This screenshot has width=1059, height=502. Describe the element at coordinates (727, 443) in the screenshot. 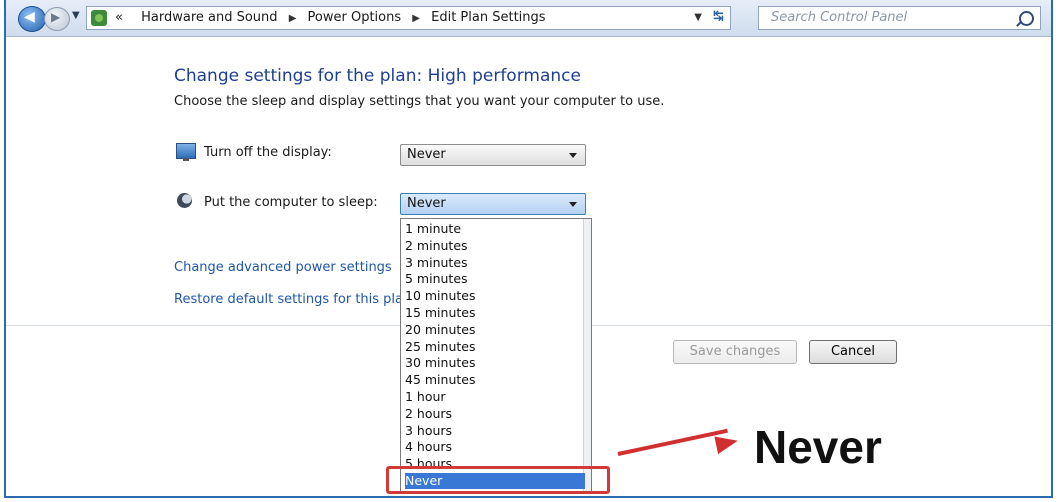

I see `annotation-arrow-head-icon` at that location.